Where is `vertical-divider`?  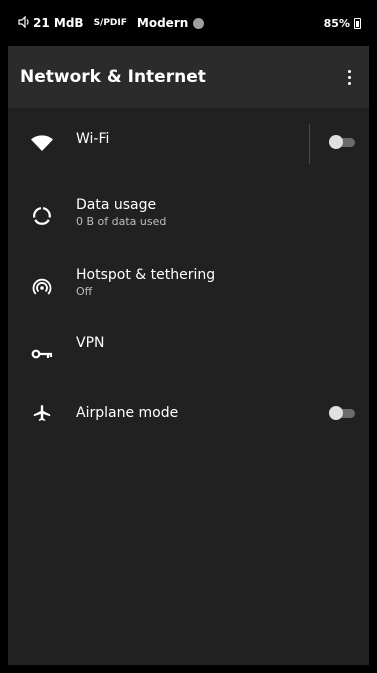 vertical-divider is located at coordinates (309, 144).